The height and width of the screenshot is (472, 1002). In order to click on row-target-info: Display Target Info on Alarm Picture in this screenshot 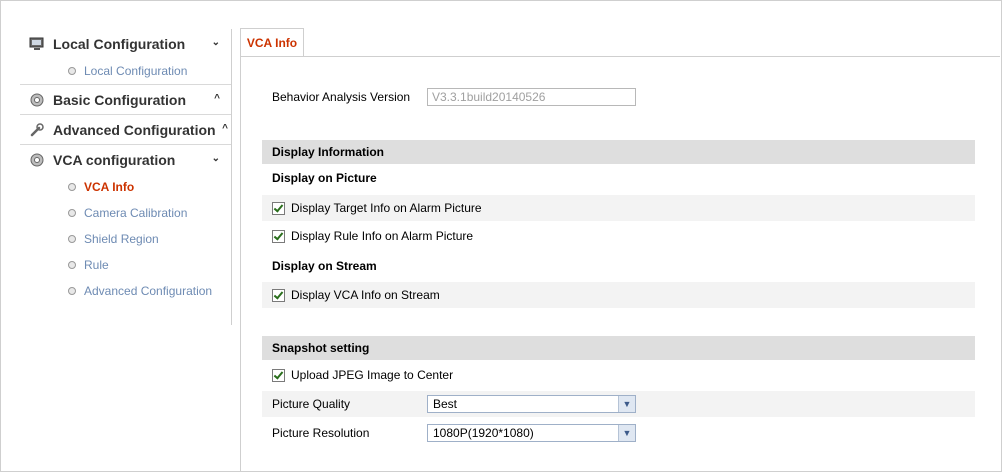, I will do `click(618, 208)`.